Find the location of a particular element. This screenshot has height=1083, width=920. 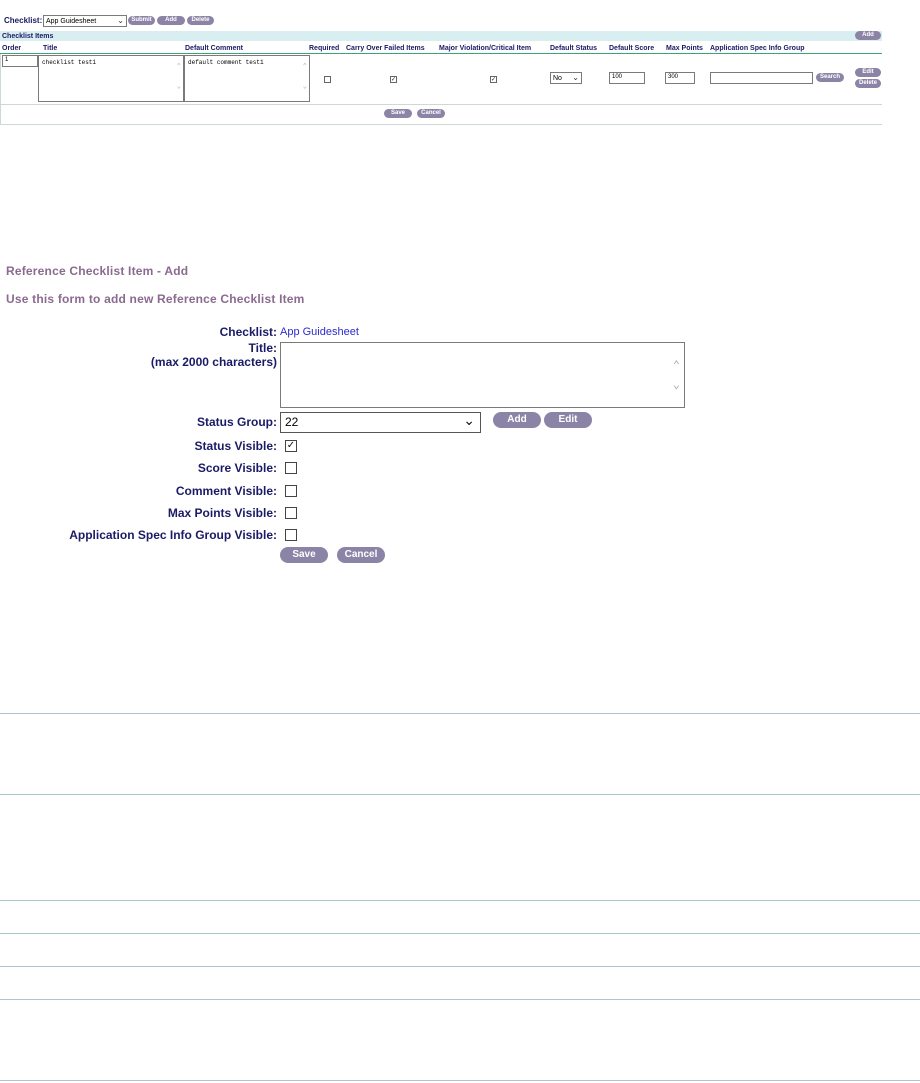

grid-save-button: Save is located at coordinates (398, 113).